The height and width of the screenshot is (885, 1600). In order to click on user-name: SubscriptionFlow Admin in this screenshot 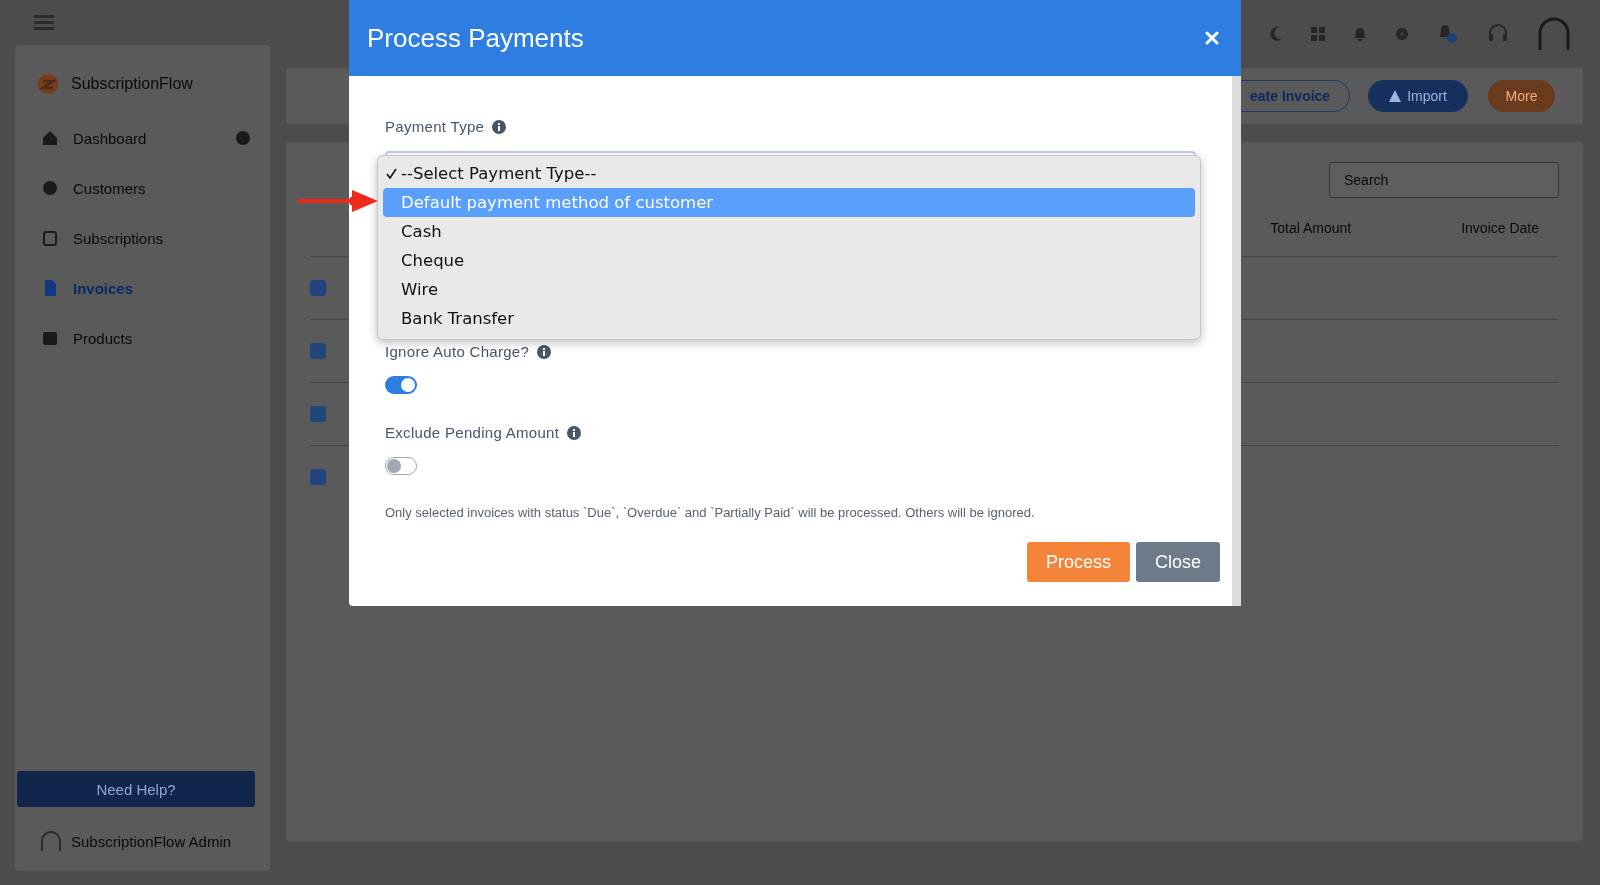, I will do `click(151, 841)`.